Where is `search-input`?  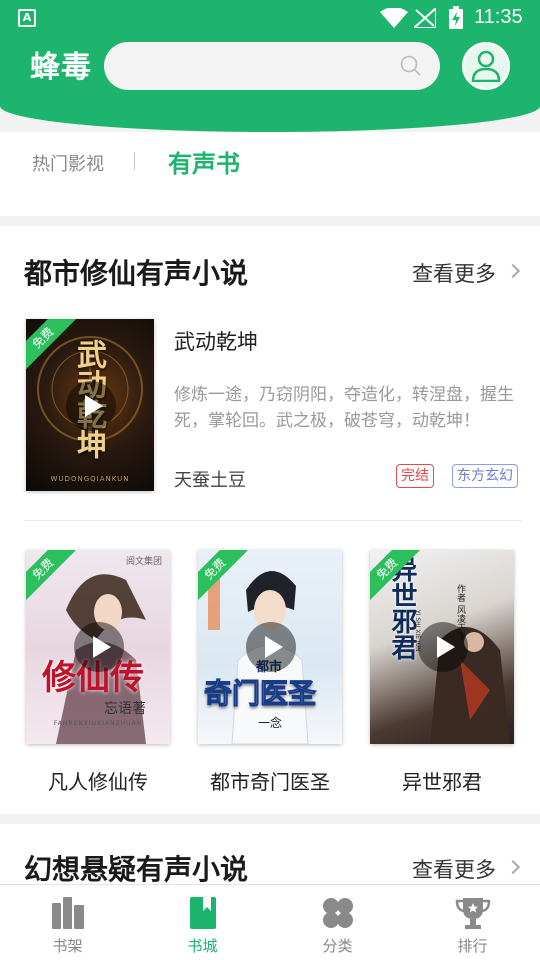
search-input is located at coordinates (272, 66).